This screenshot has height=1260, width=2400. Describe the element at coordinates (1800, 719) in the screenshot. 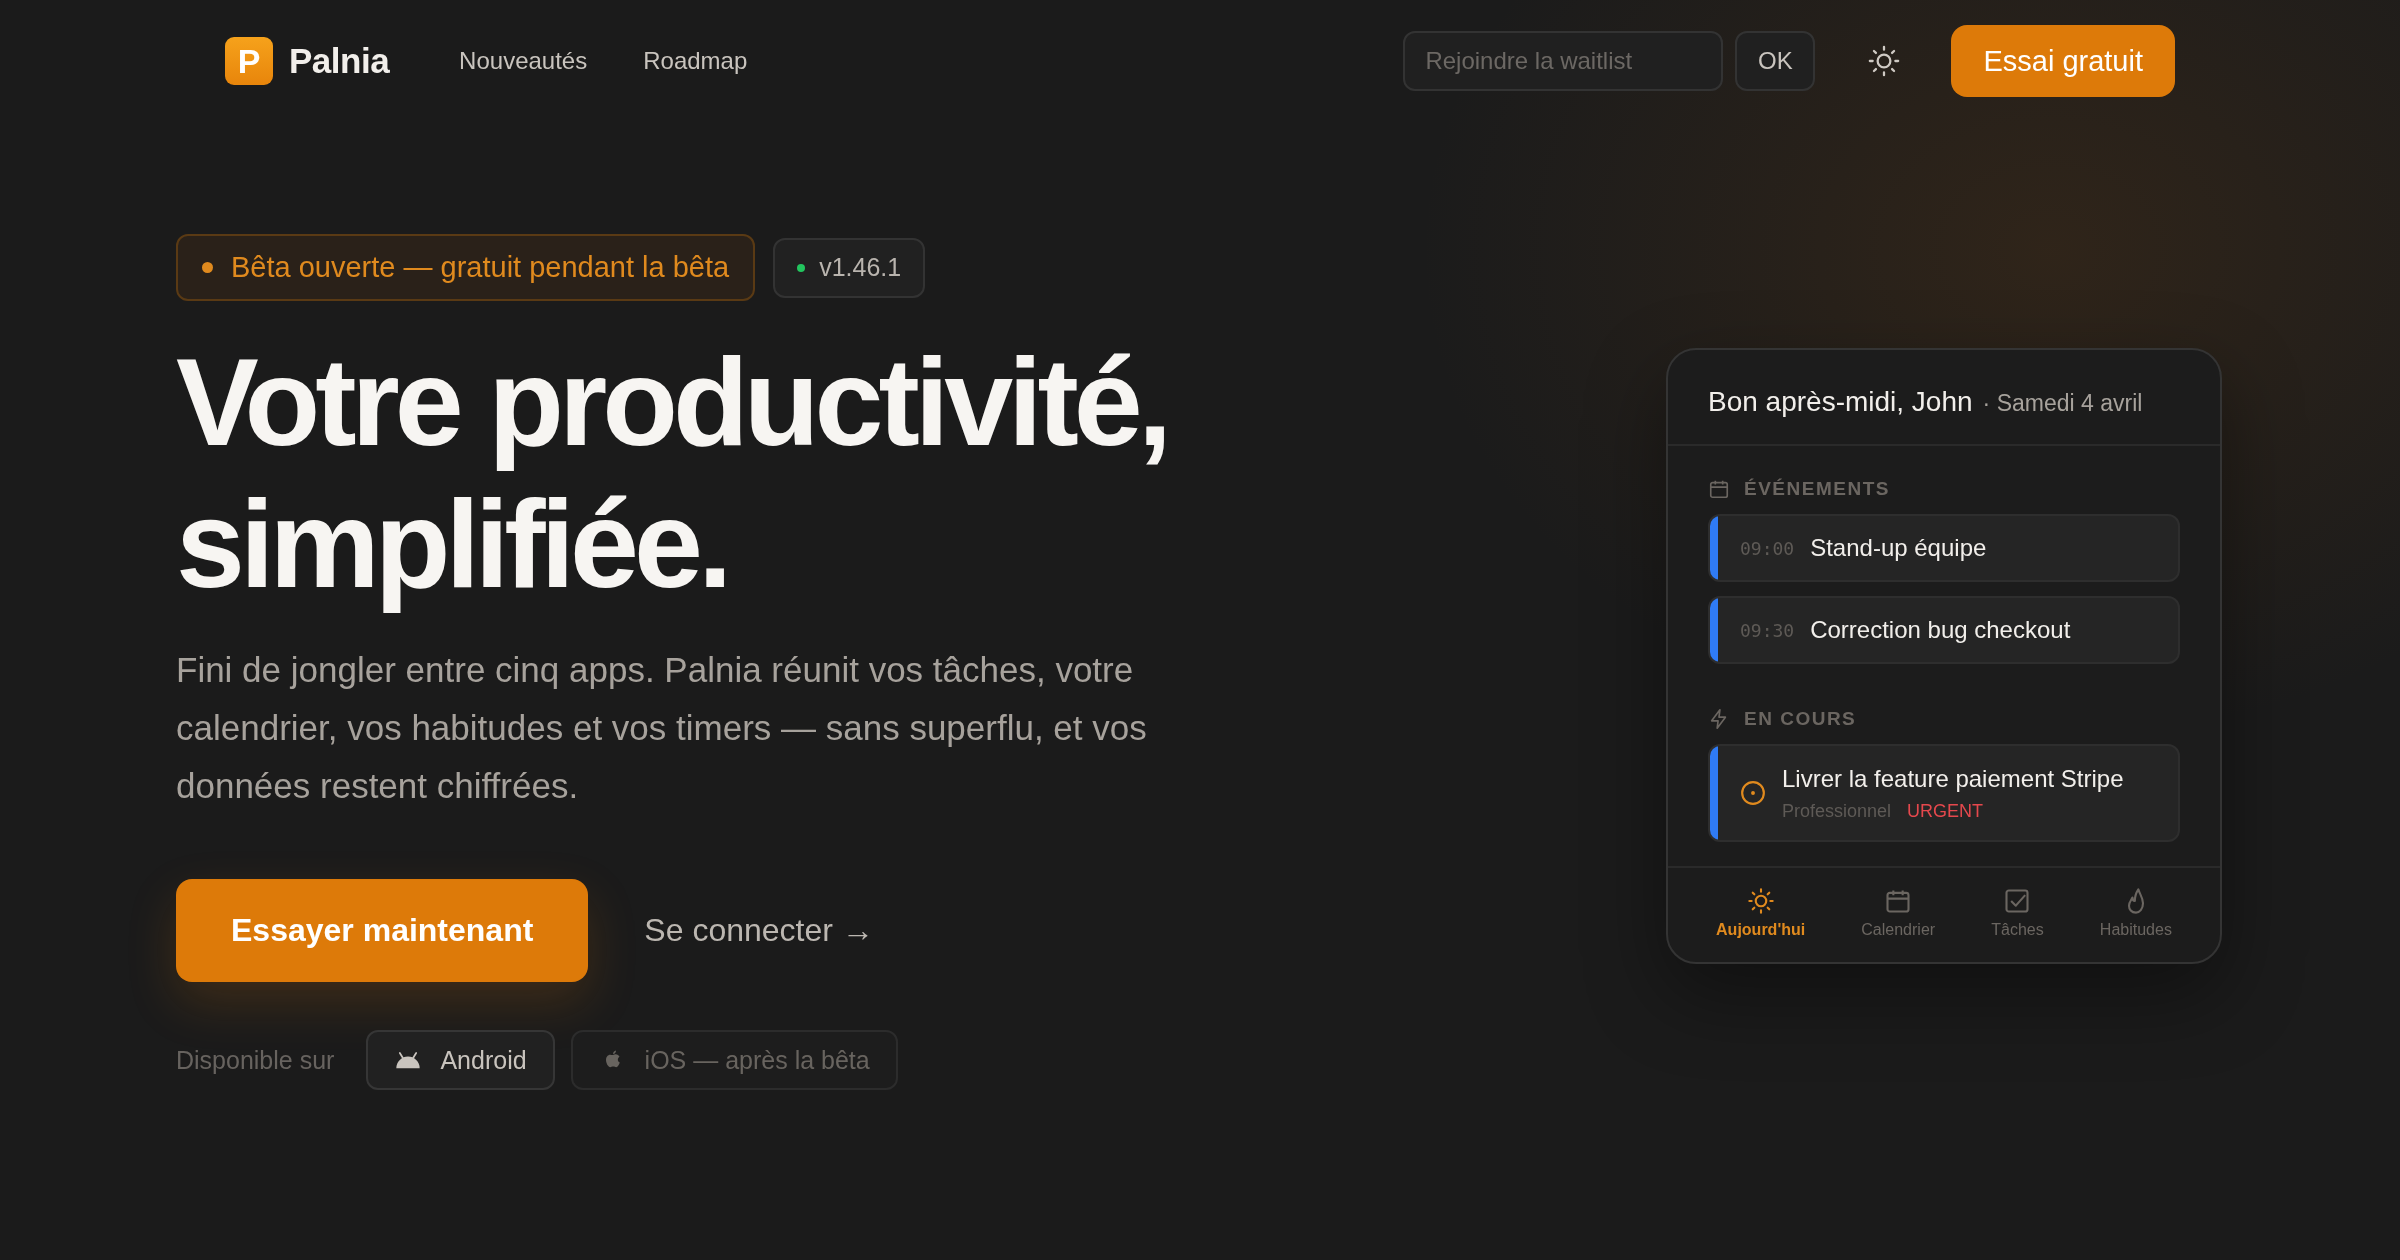

I see `section-heading: EN COURS` at that location.